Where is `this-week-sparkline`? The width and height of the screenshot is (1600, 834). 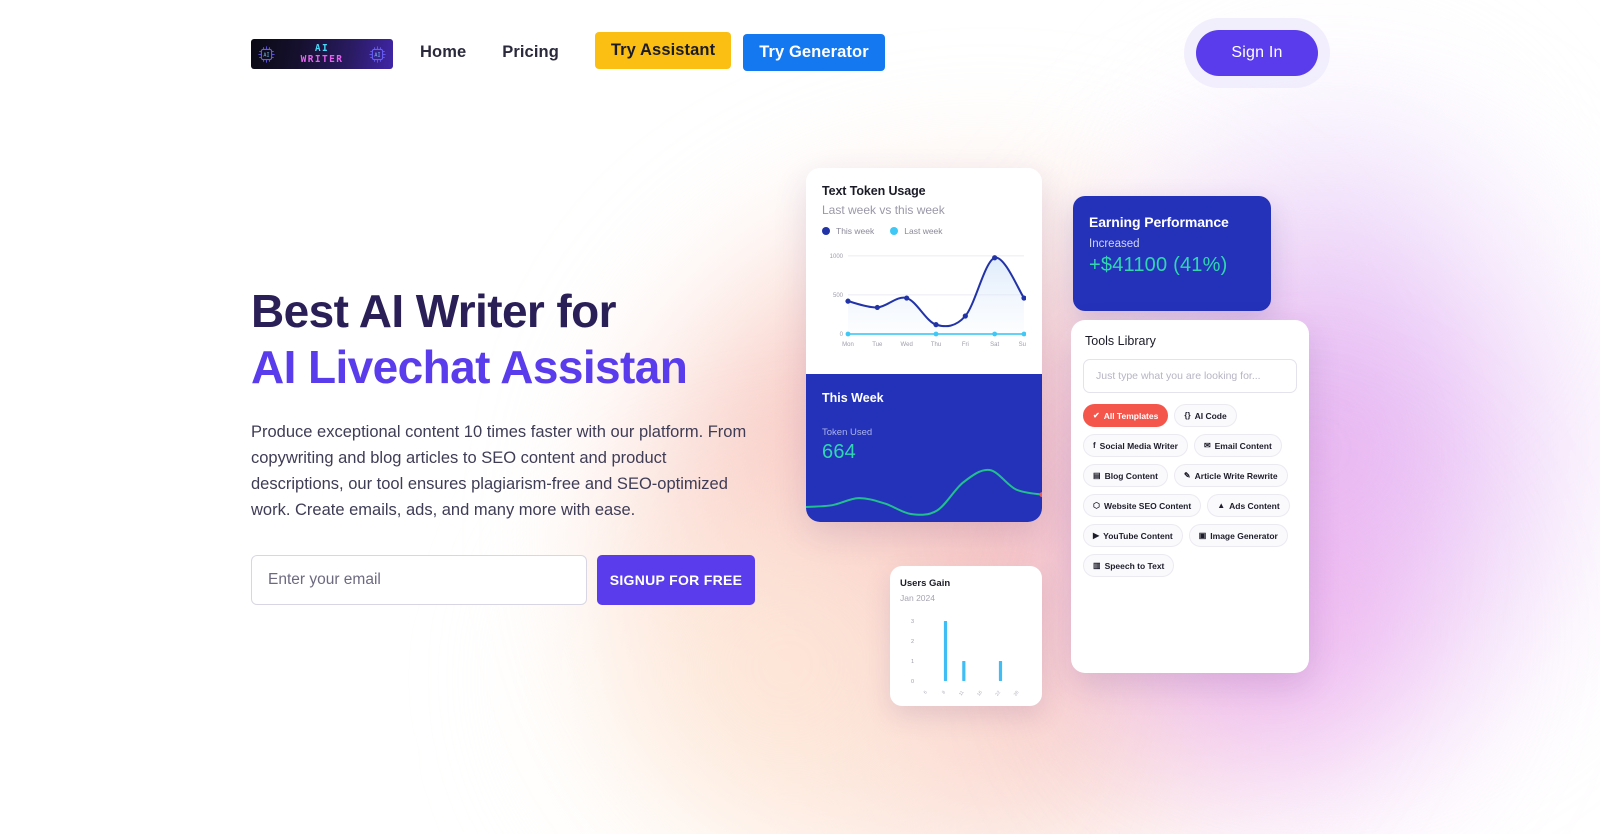 this-week-sparkline is located at coordinates (924, 492).